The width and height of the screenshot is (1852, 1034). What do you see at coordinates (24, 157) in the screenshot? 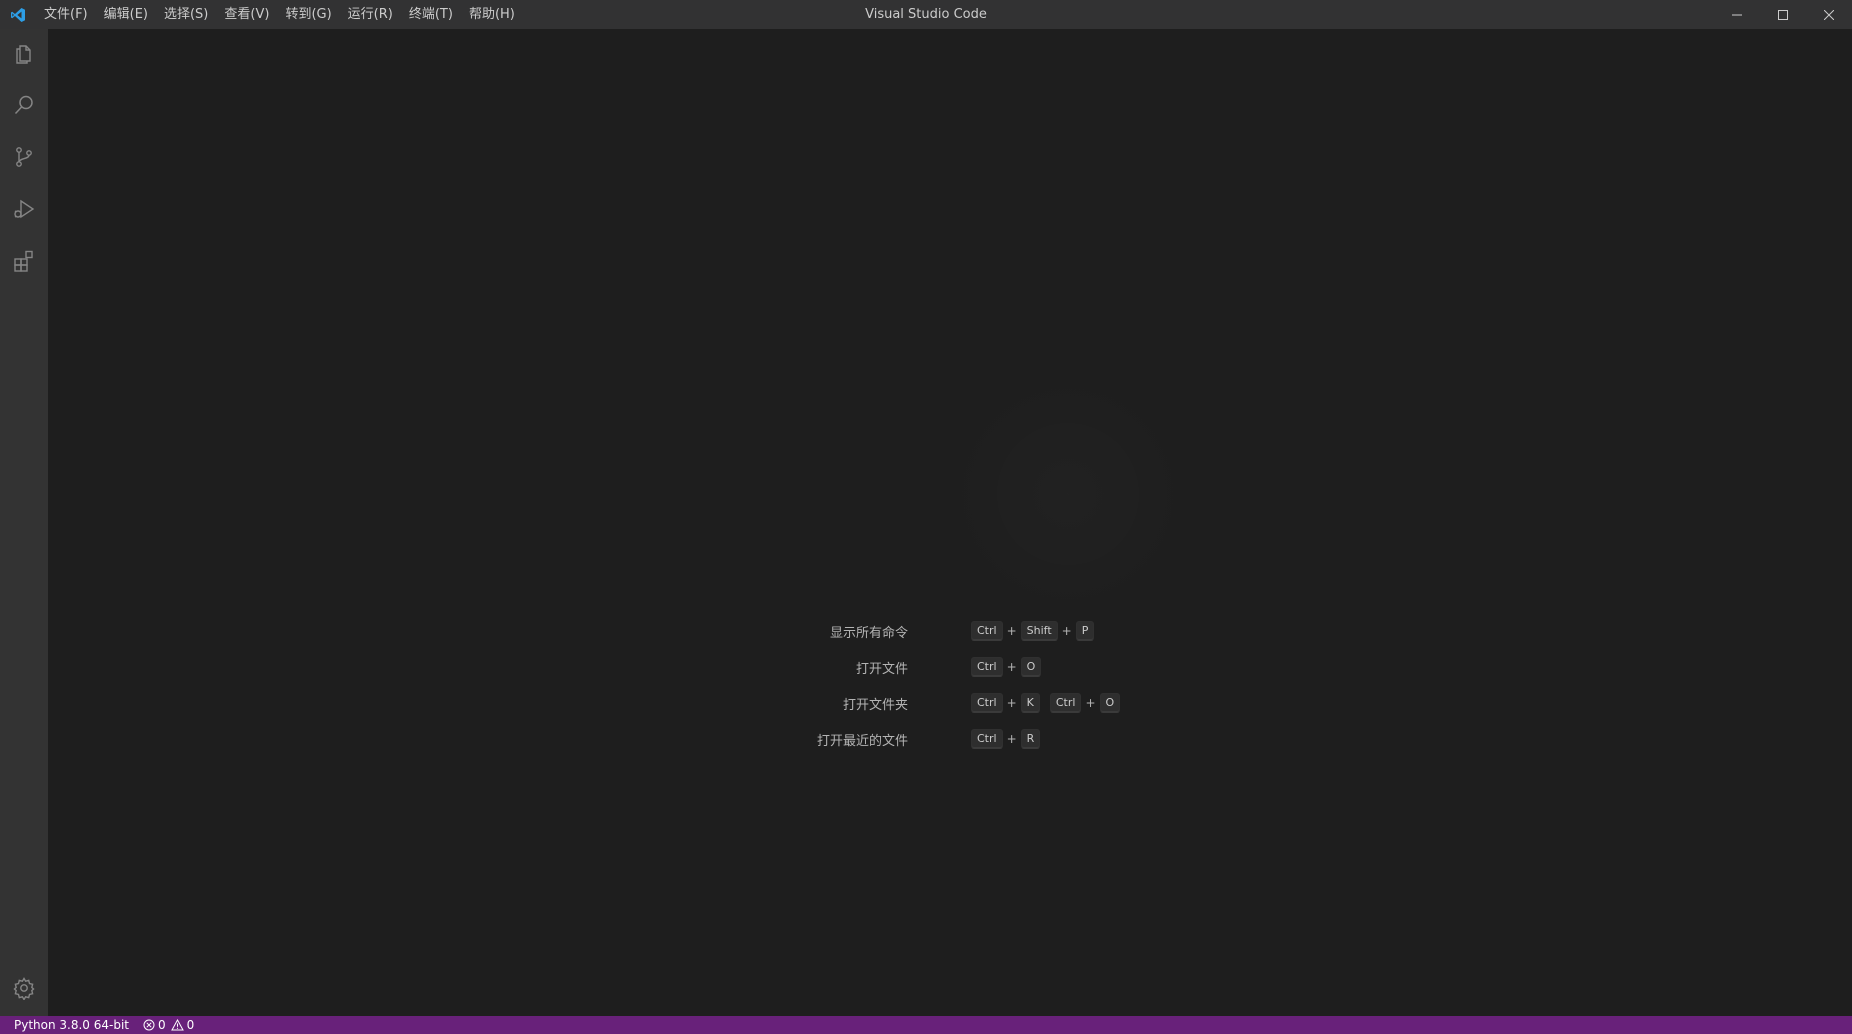
I see `source-control-icon` at bounding box center [24, 157].